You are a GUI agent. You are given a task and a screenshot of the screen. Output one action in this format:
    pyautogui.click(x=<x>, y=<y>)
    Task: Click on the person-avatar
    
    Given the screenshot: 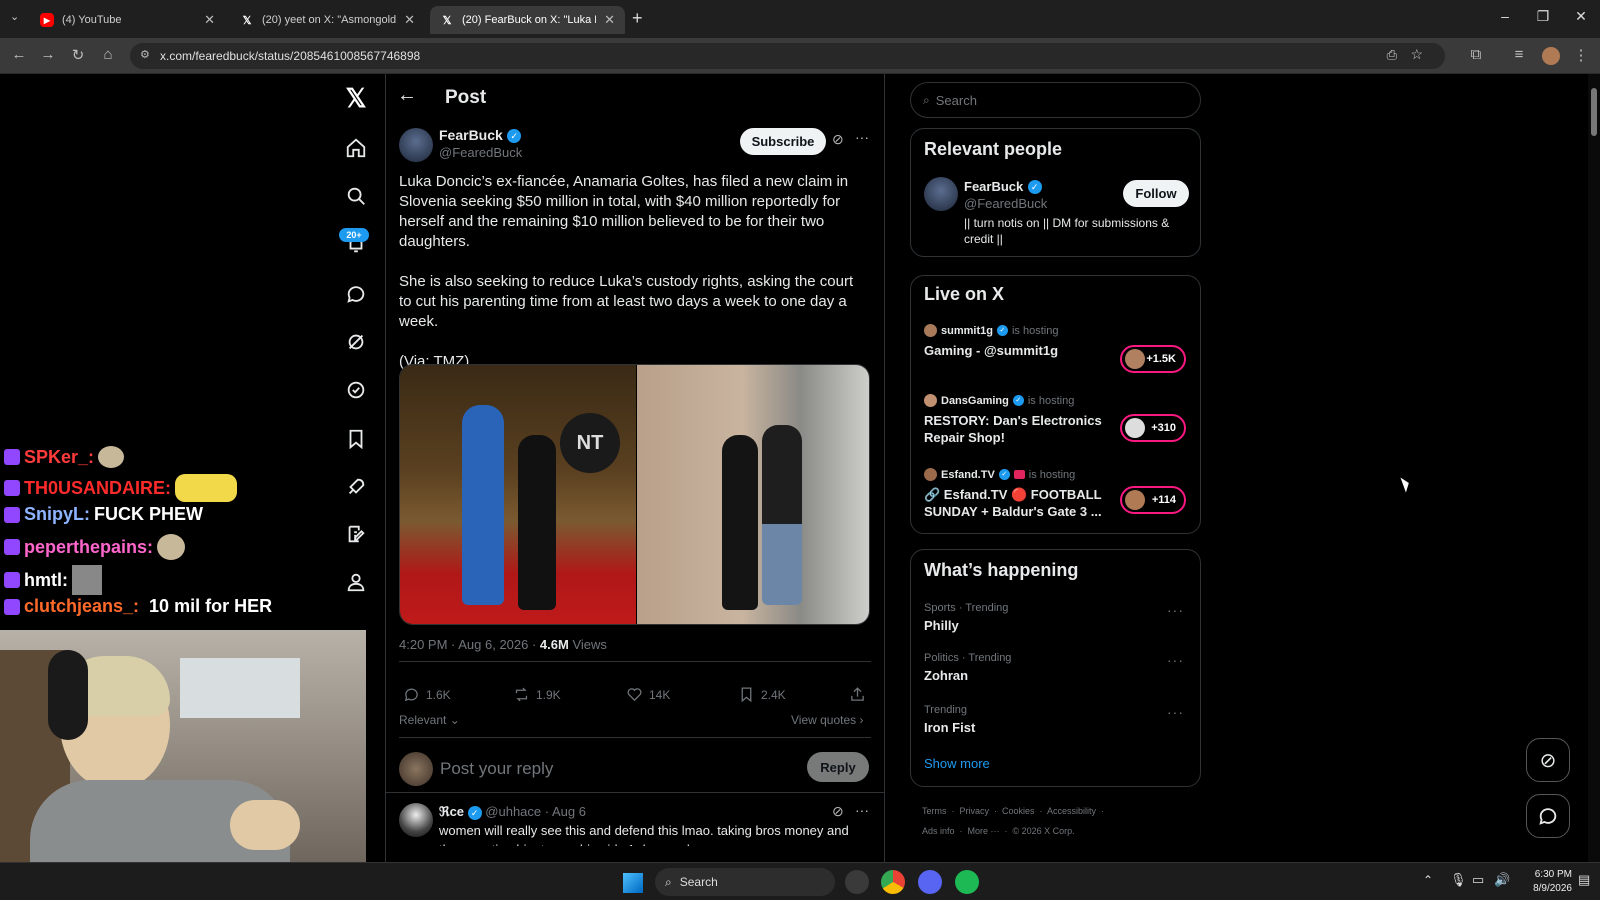 What is the action you would take?
    pyautogui.click(x=941, y=194)
    